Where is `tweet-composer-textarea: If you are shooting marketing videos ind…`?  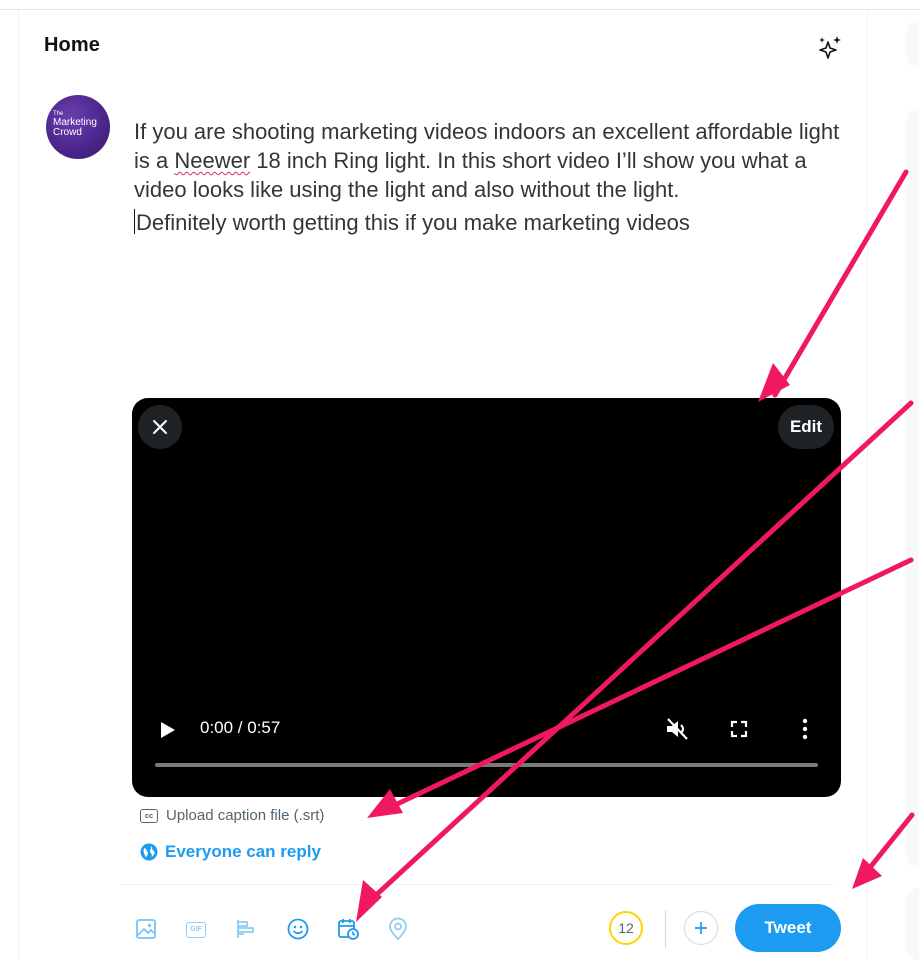
tweet-composer-textarea: If you are shooting marketing videos ind… is located at coordinates (494, 177).